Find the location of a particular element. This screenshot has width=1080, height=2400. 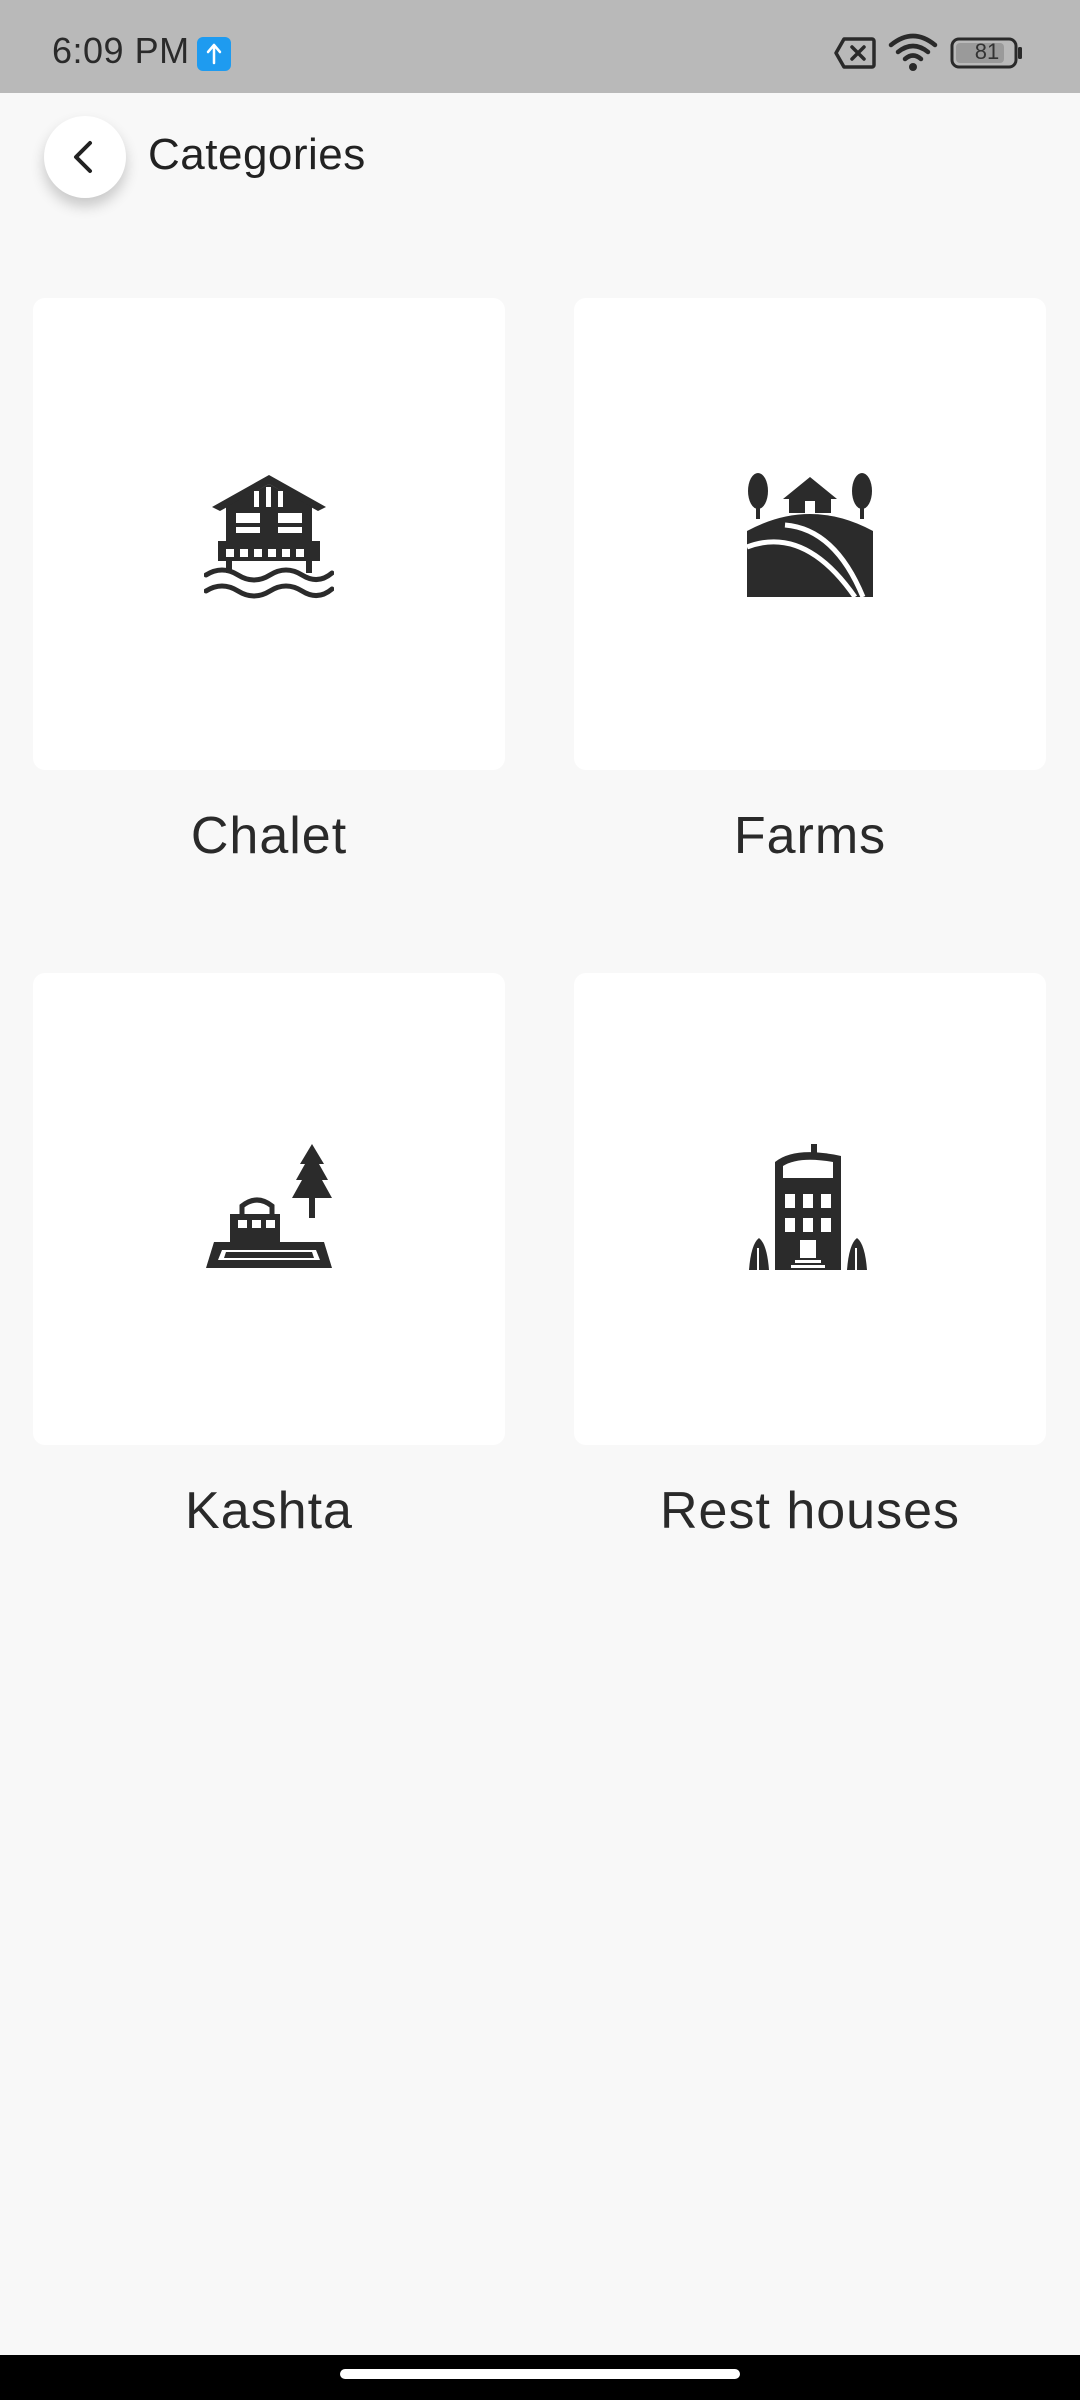

category-label-chalet: Chalet is located at coordinates (269, 836).